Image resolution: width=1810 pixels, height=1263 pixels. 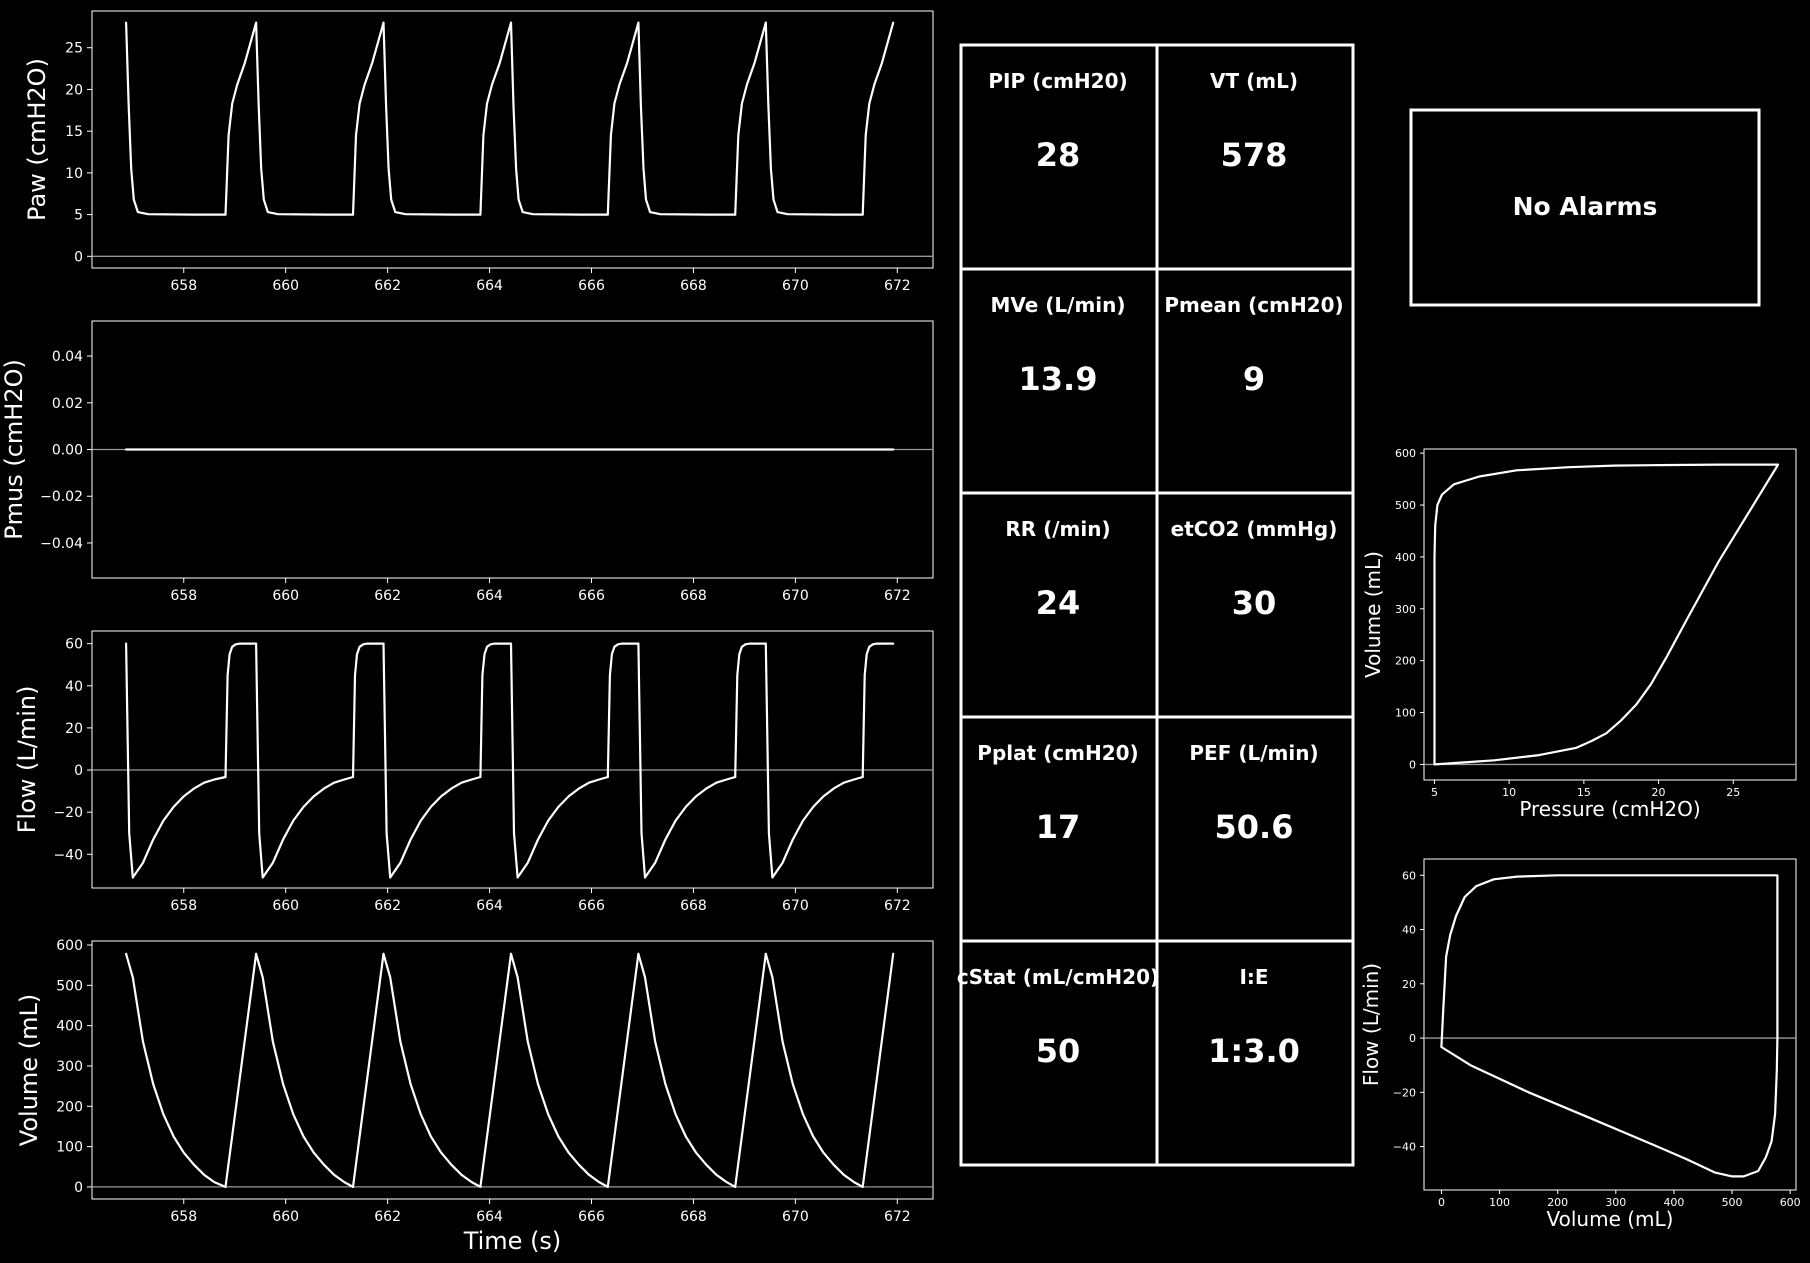 What do you see at coordinates (387, 286) in the screenshot?
I see `paw-x-tick-label: 662` at bounding box center [387, 286].